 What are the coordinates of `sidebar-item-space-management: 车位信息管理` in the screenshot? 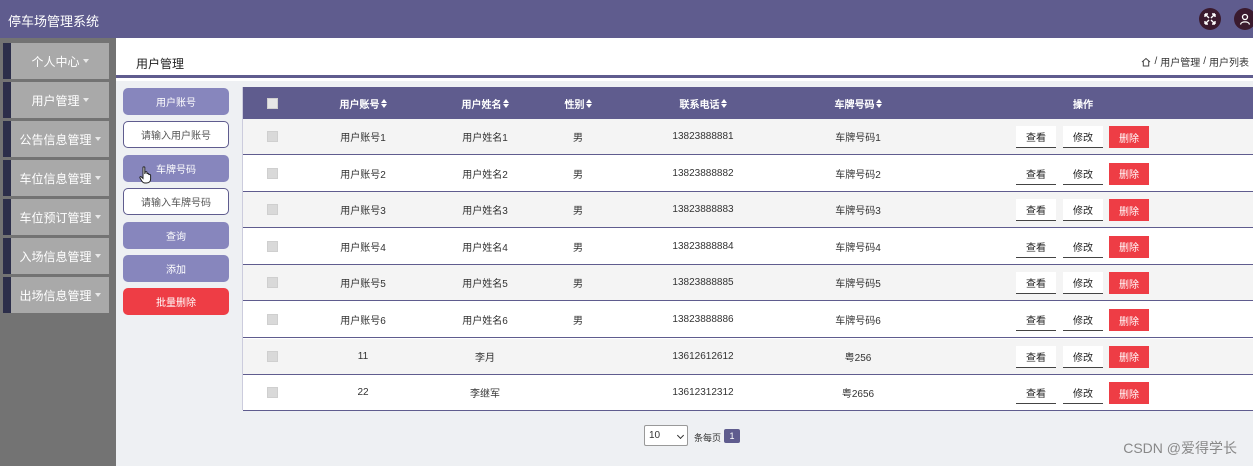 It's located at (56, 178).